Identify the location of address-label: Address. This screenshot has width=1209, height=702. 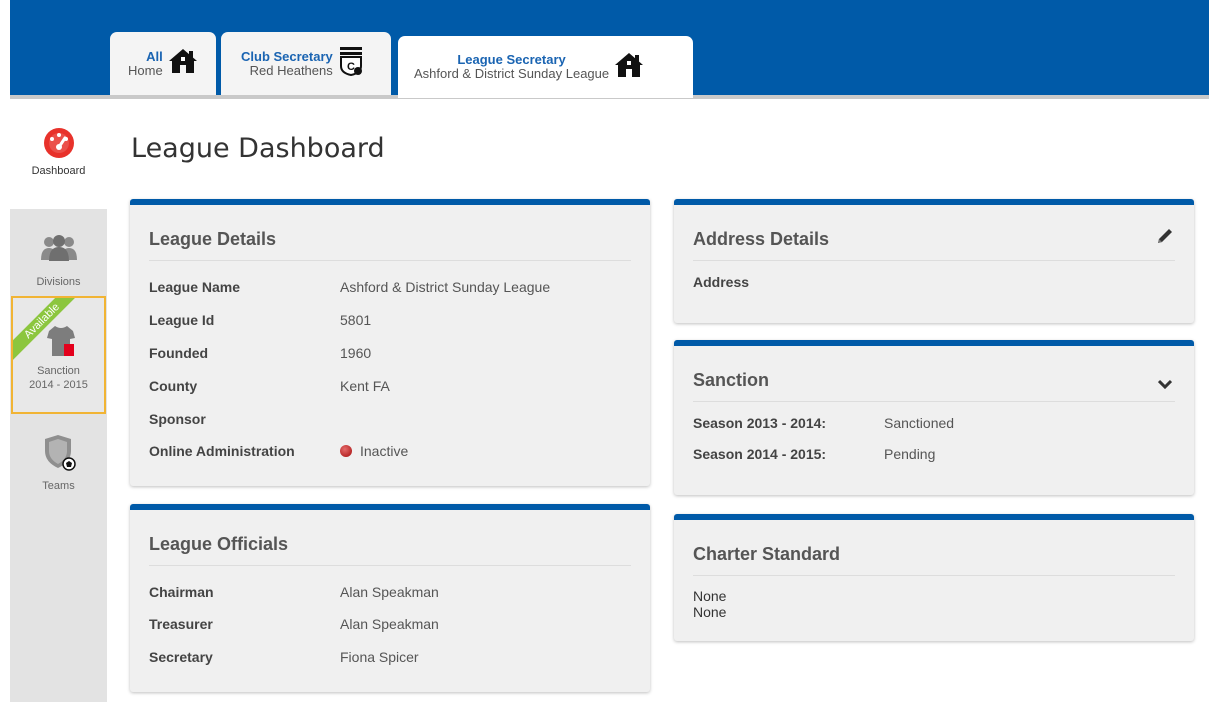
(721, 282).